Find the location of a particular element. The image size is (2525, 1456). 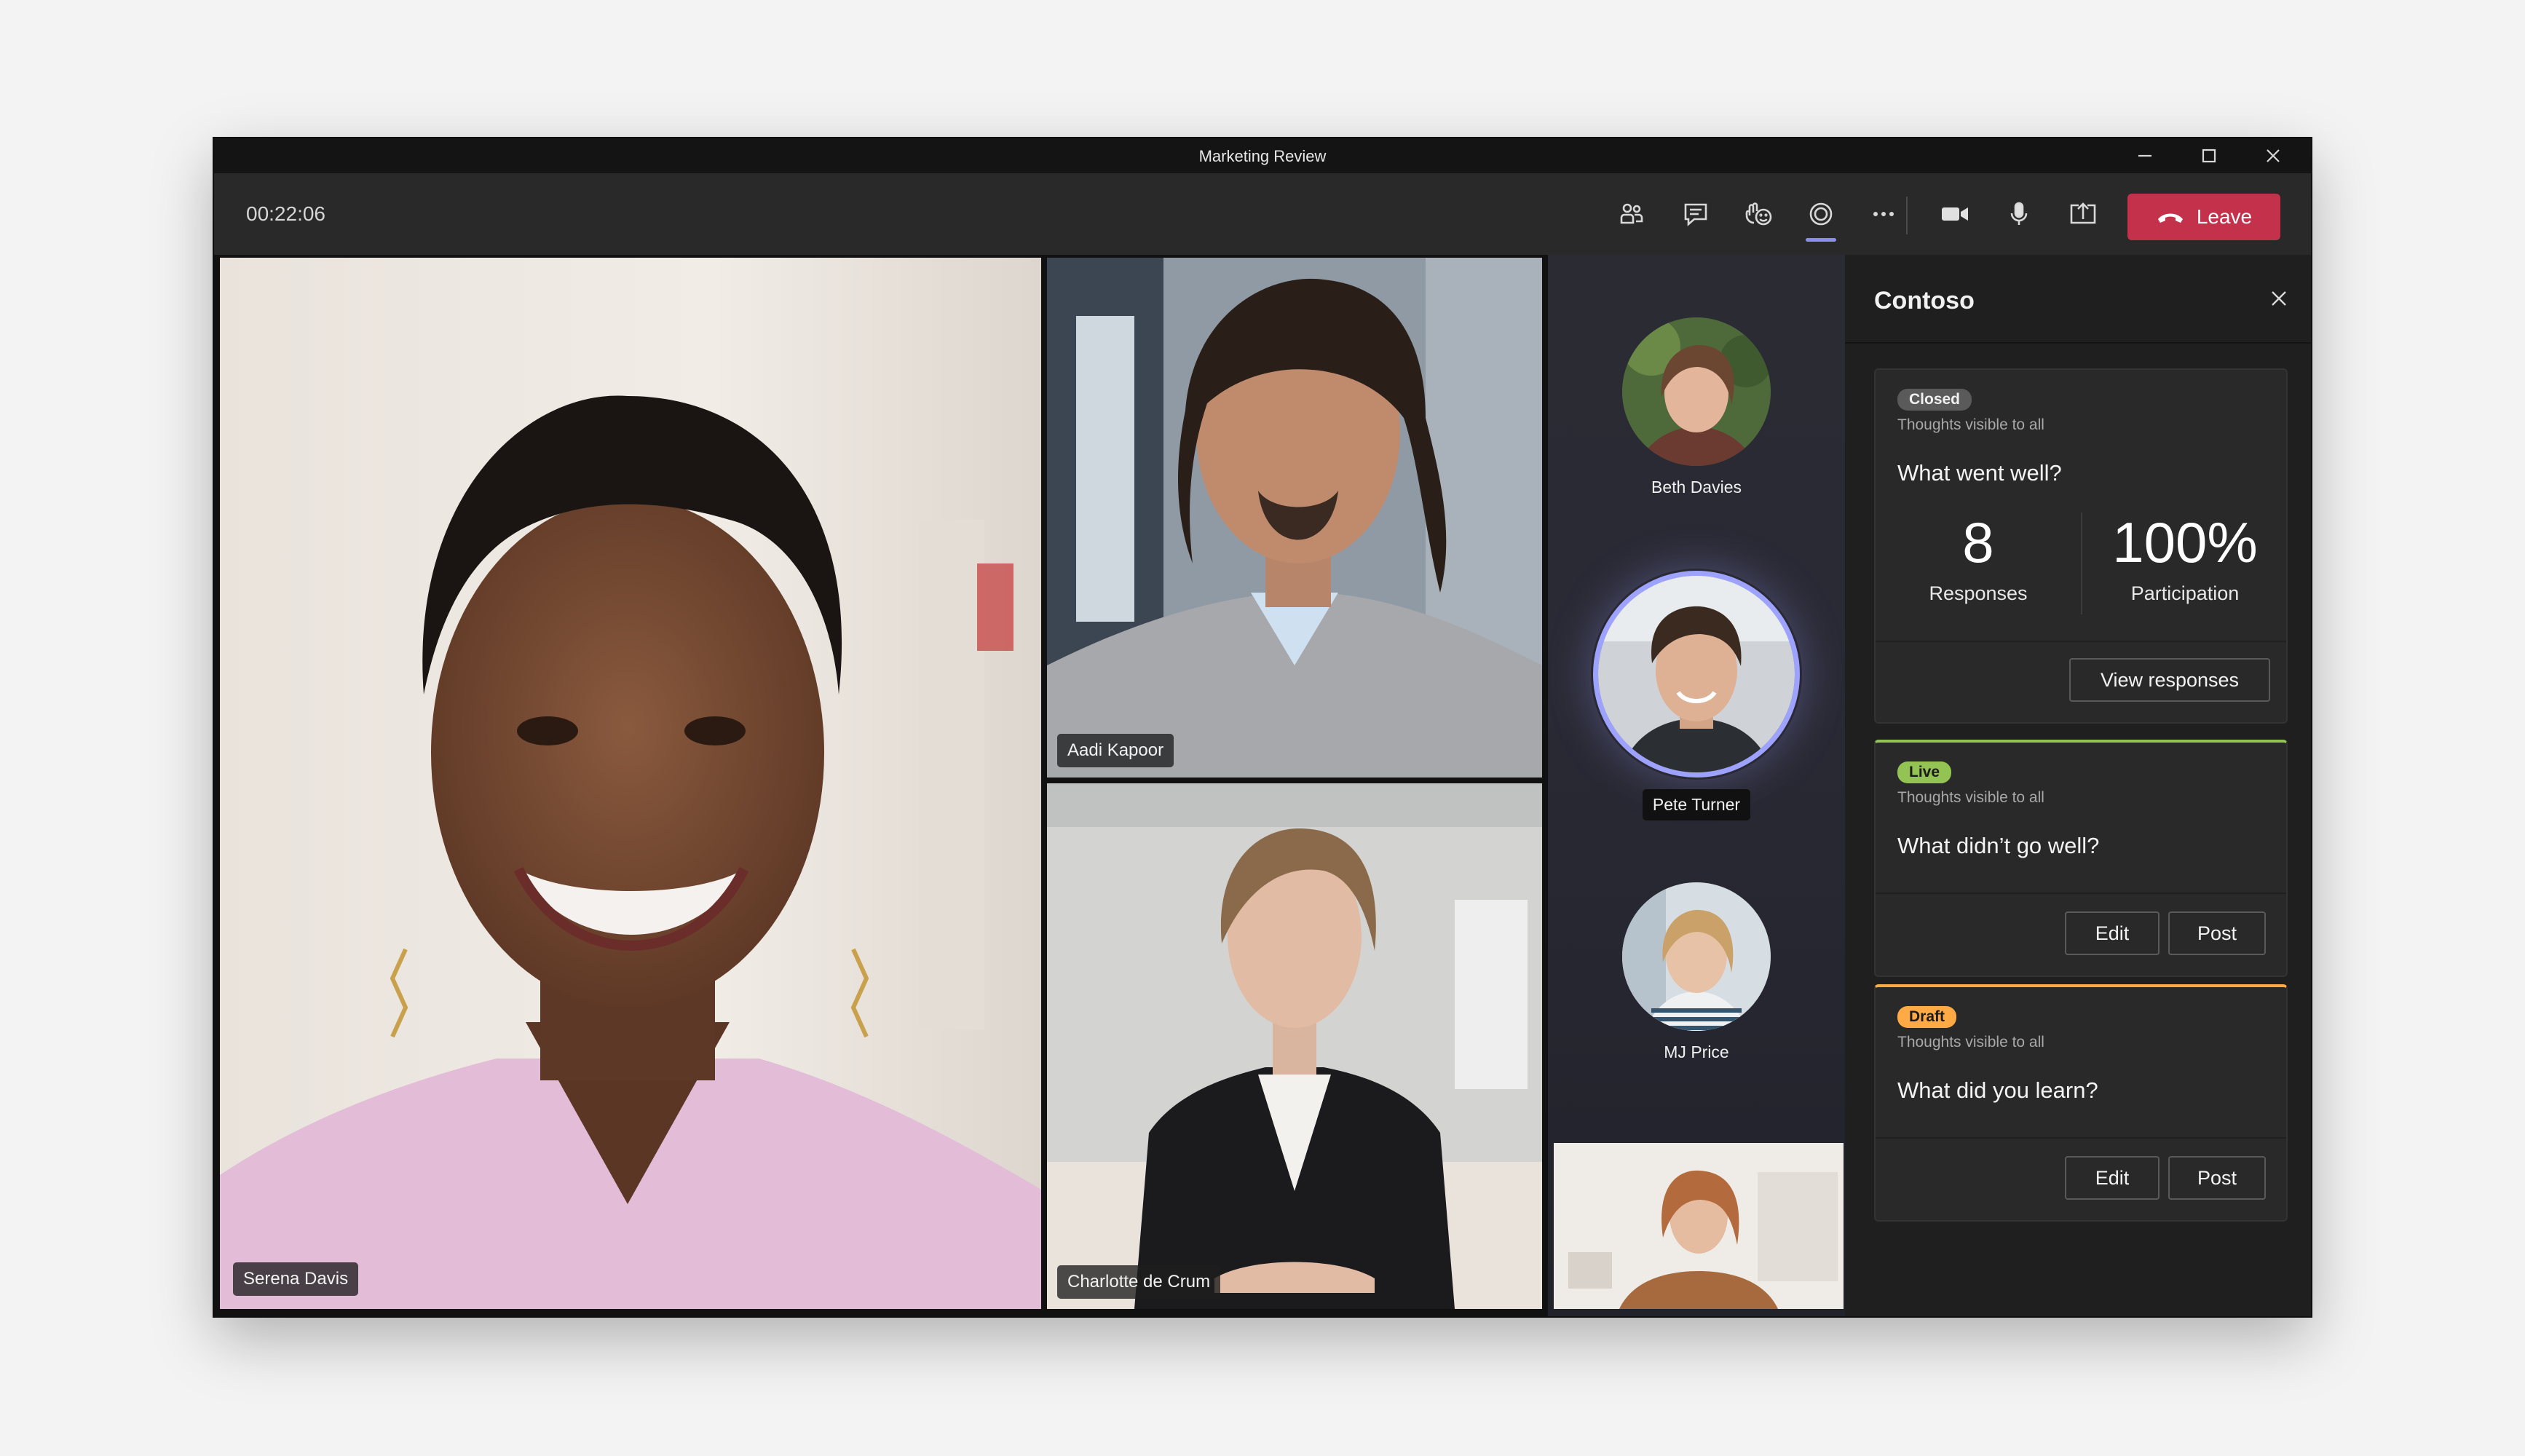

microphone-icon is located at coordinates (2019, 213).